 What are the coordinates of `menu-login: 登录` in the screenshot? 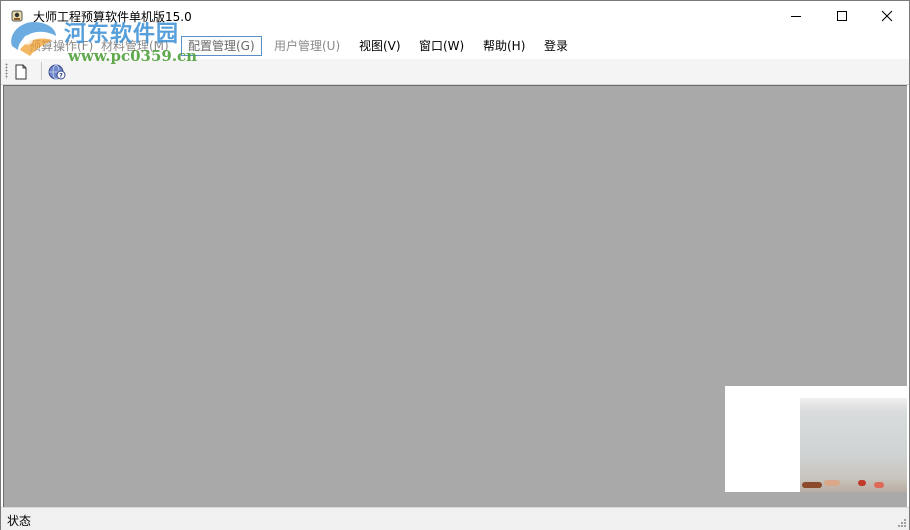 It's located at (556, 46).